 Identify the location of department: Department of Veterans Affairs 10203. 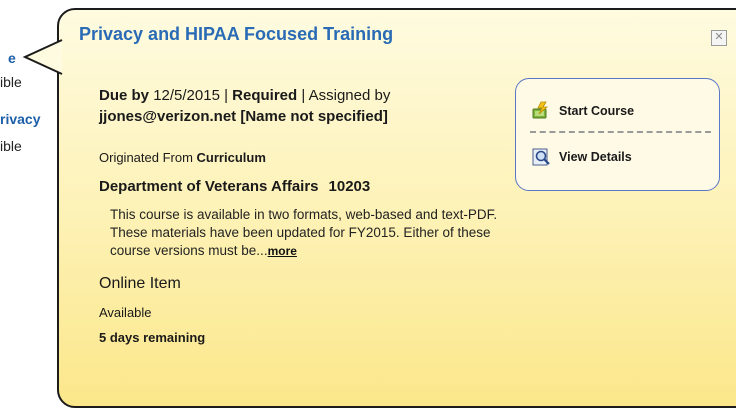
(234, 186).